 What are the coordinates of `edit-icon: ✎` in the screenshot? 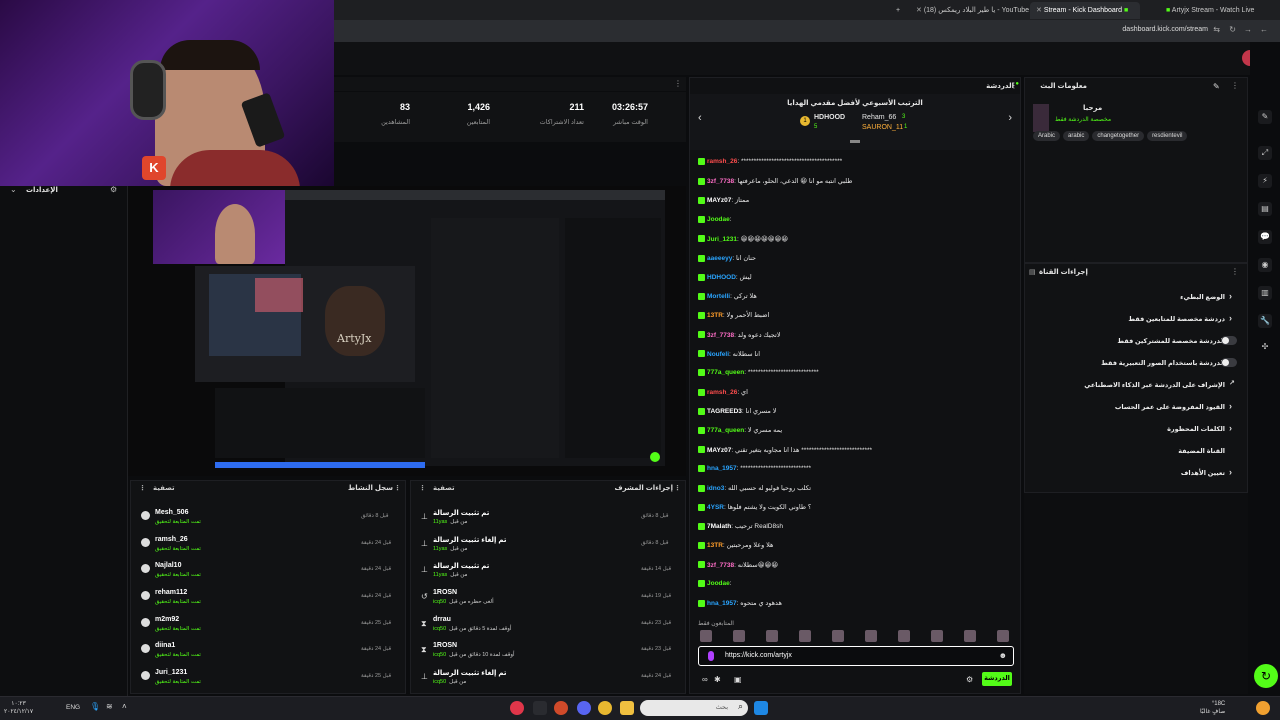 It's located at (1265, 117).